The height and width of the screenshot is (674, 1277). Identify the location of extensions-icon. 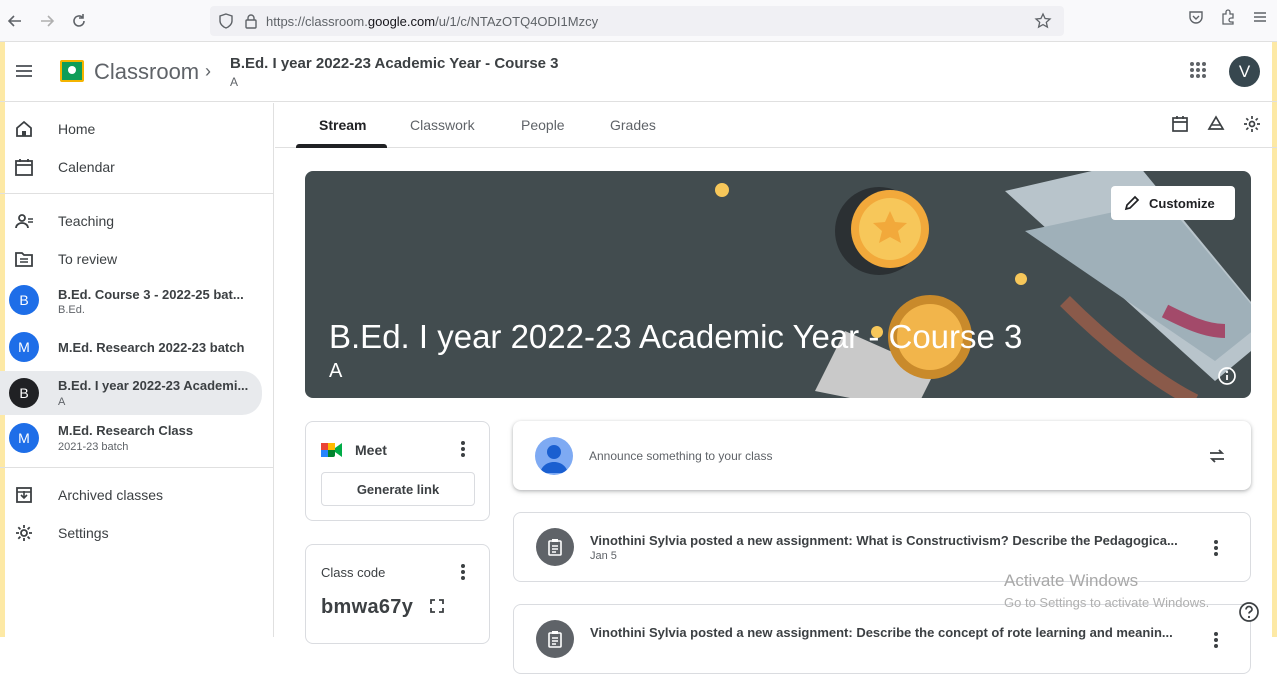
(1228, 17).